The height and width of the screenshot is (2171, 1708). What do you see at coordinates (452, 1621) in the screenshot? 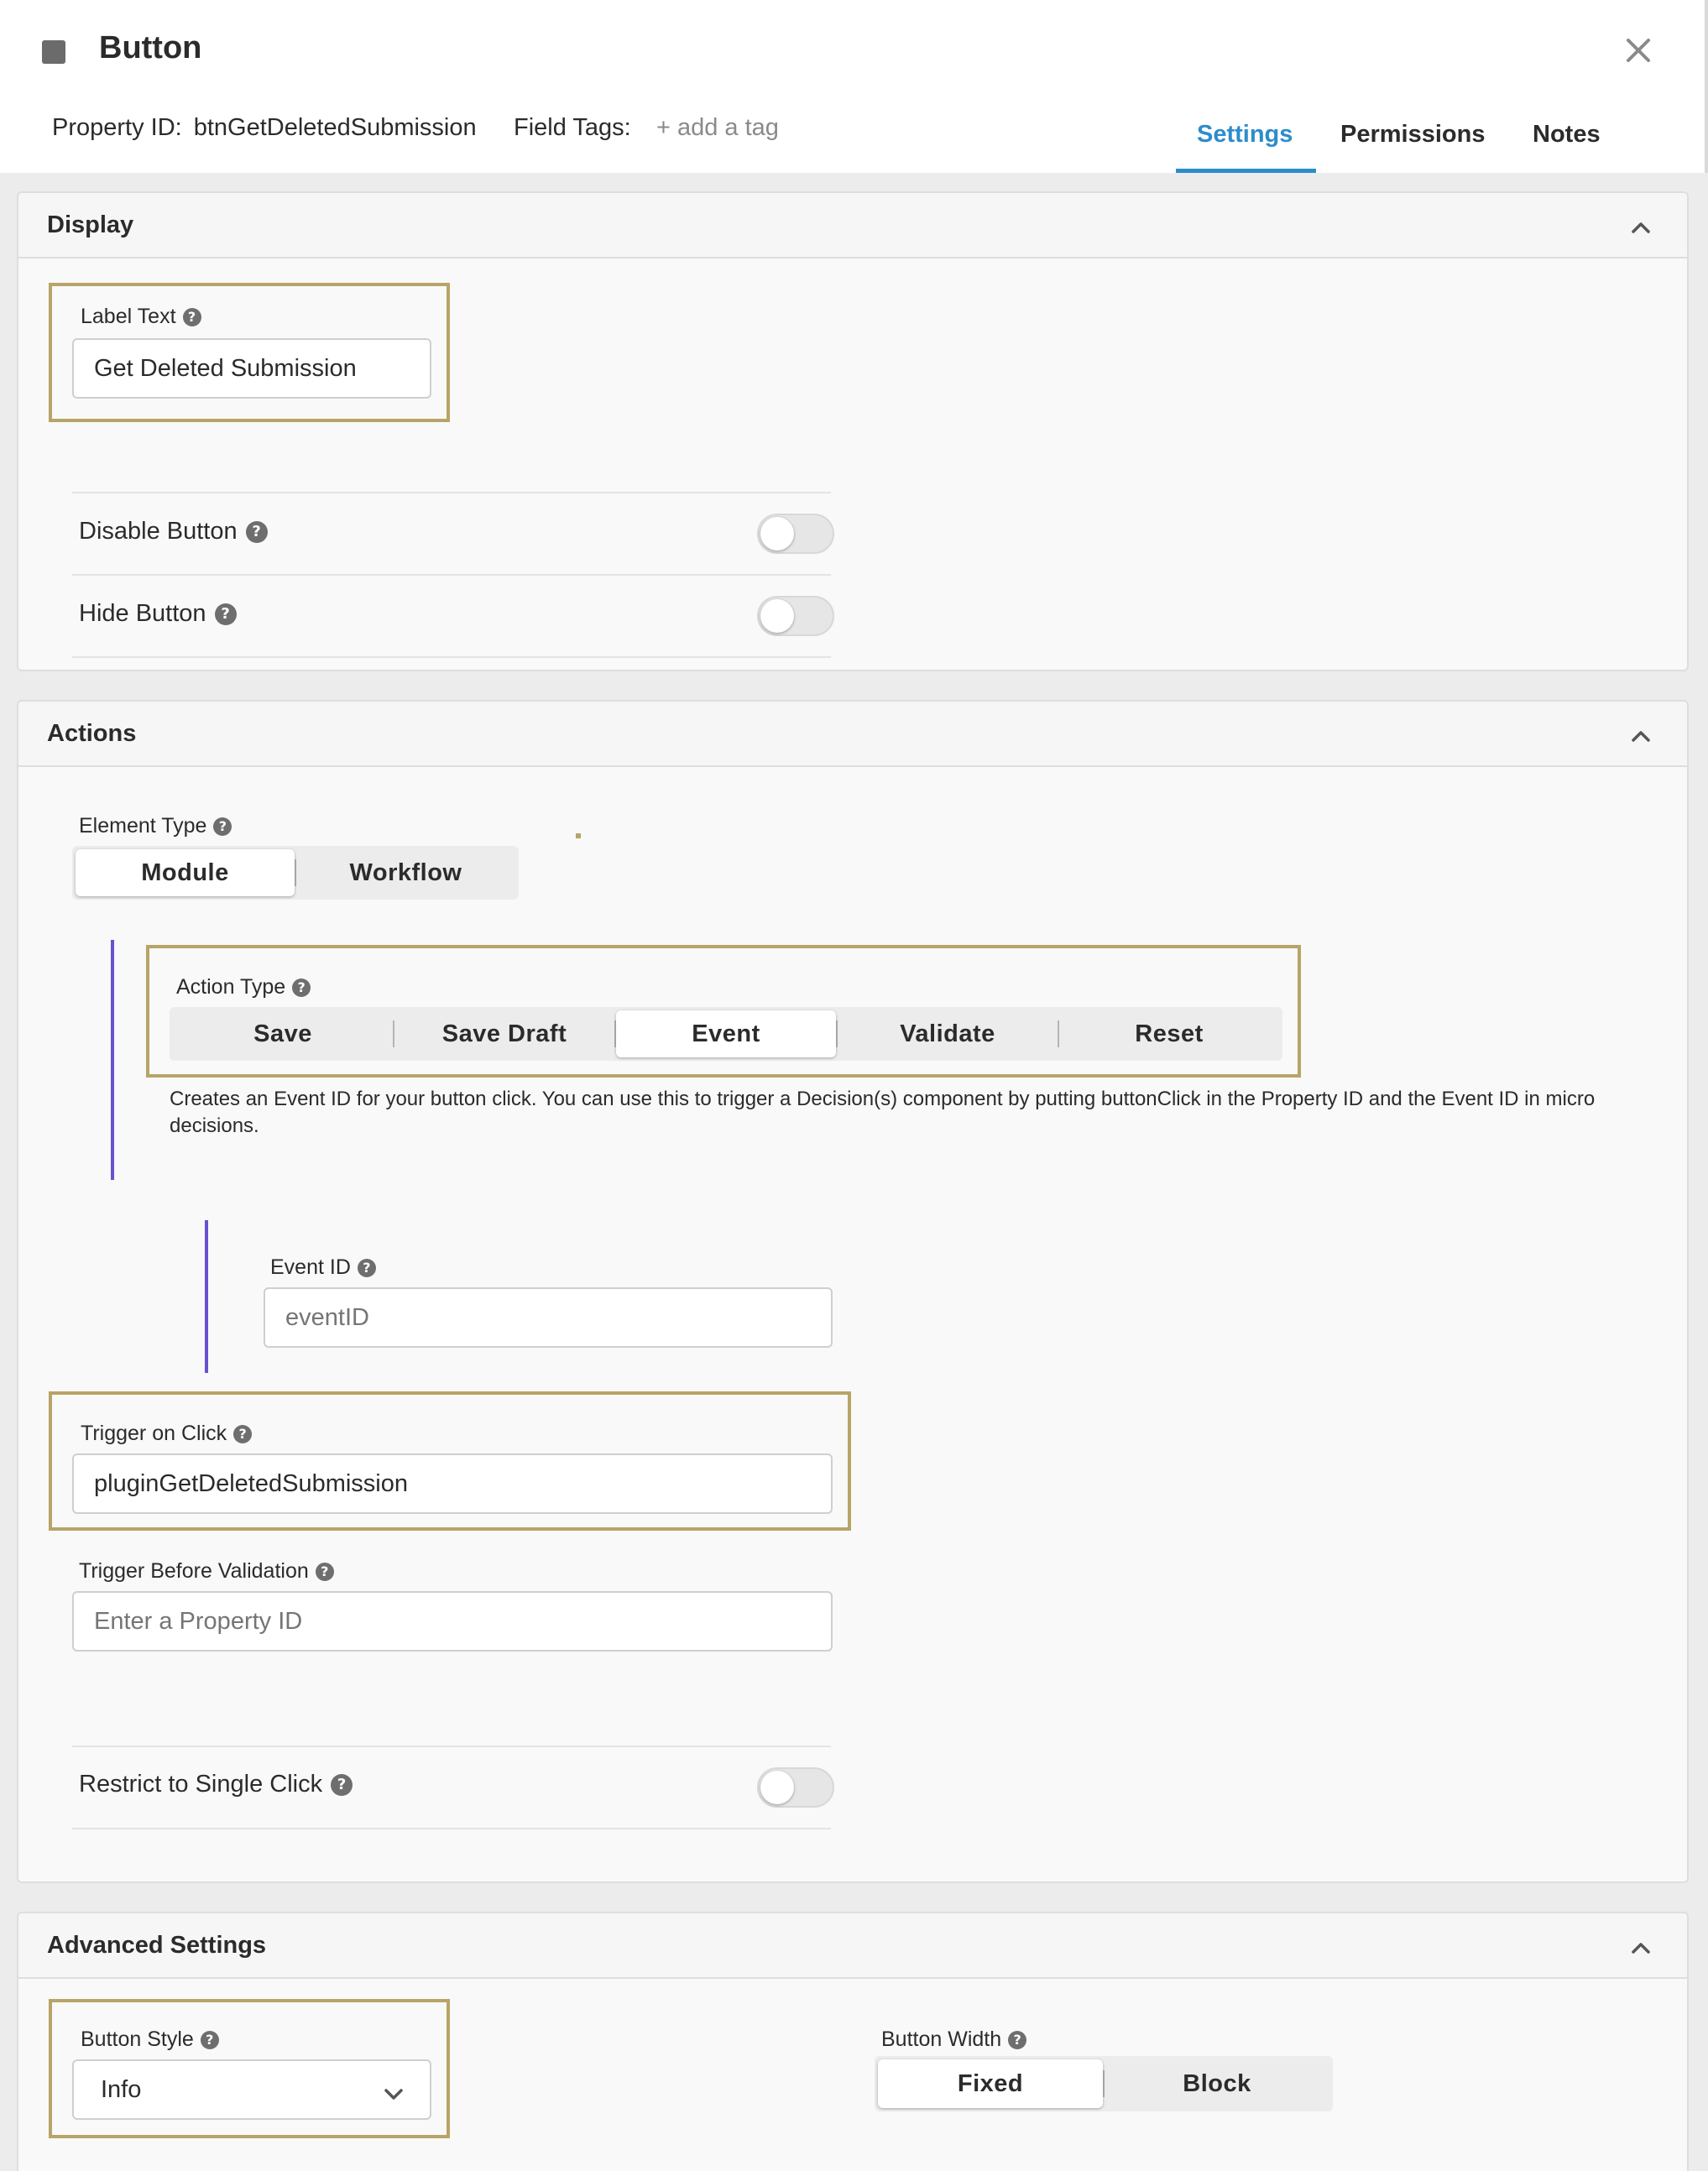
I see `trigger-before-validation-input` at bounding box center [452, 1621].